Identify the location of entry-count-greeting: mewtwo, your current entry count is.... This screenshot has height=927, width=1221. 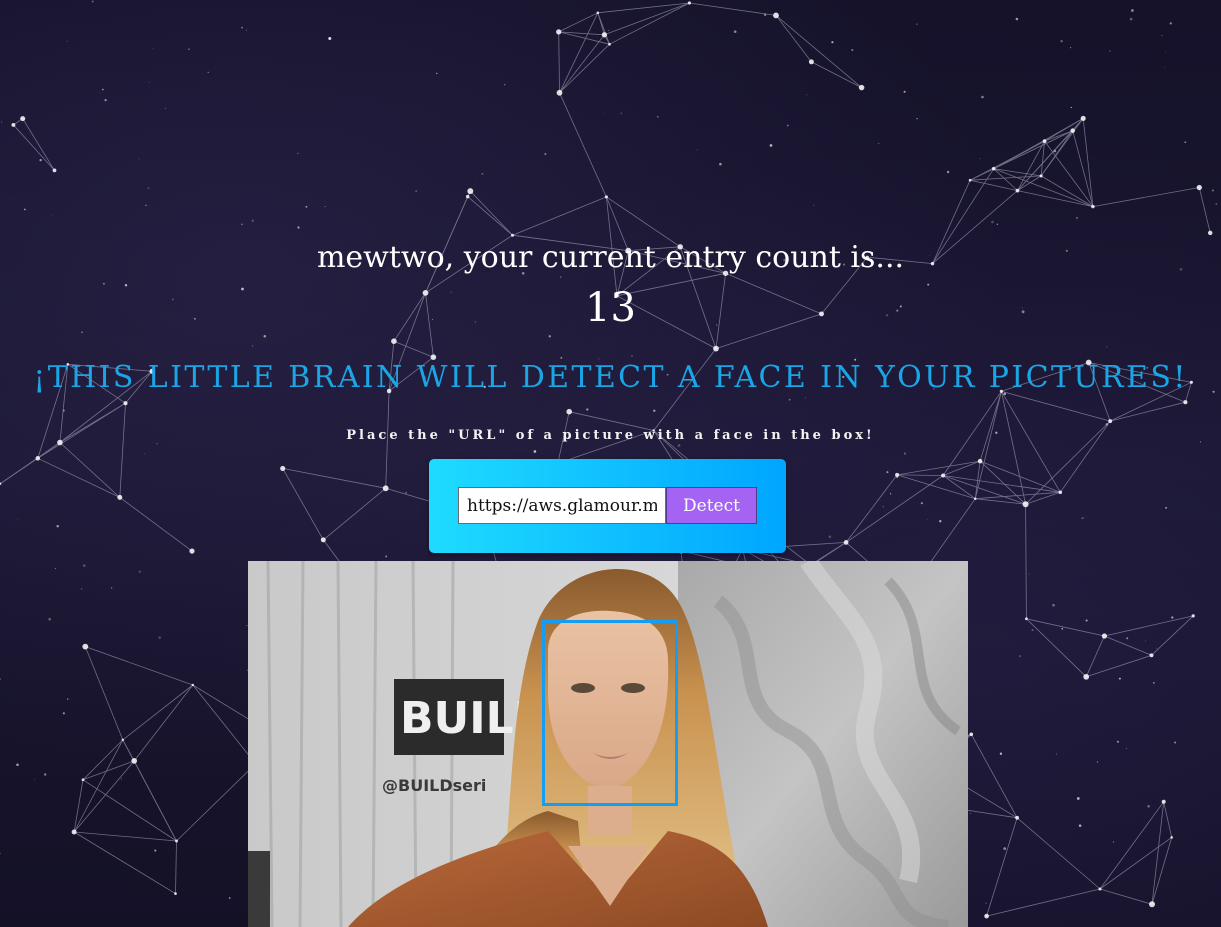
(610, 257).